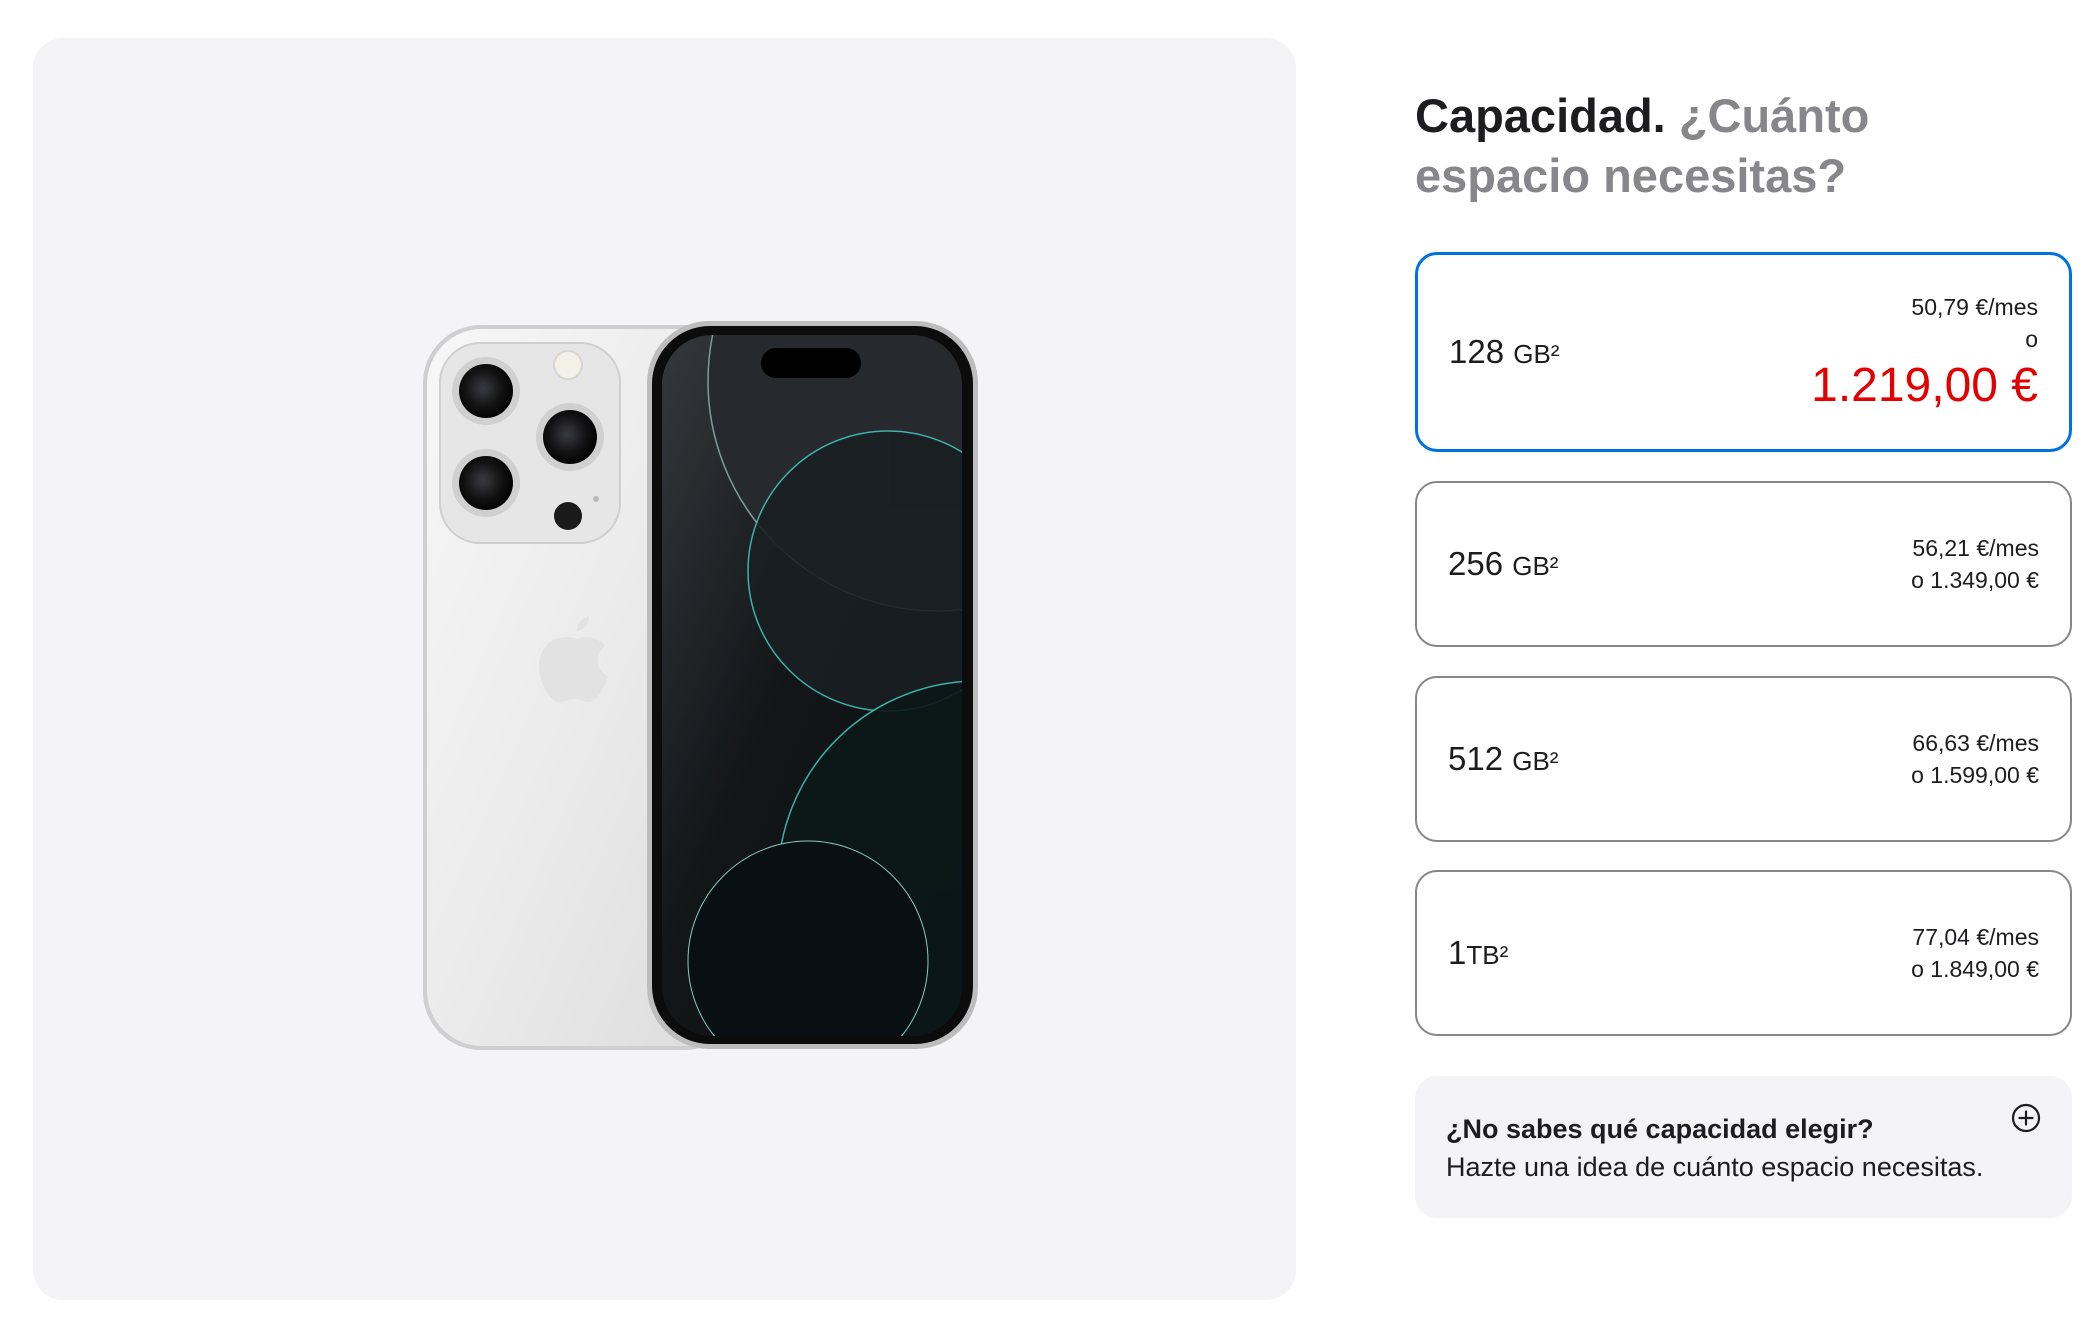 The image size is (2086, 1324). Describe the element at coordinates (1735, 146) in the screenshot. I see `capacity-heading: Capacidad. ¿Cuánto espacio necesitas?` at that location.